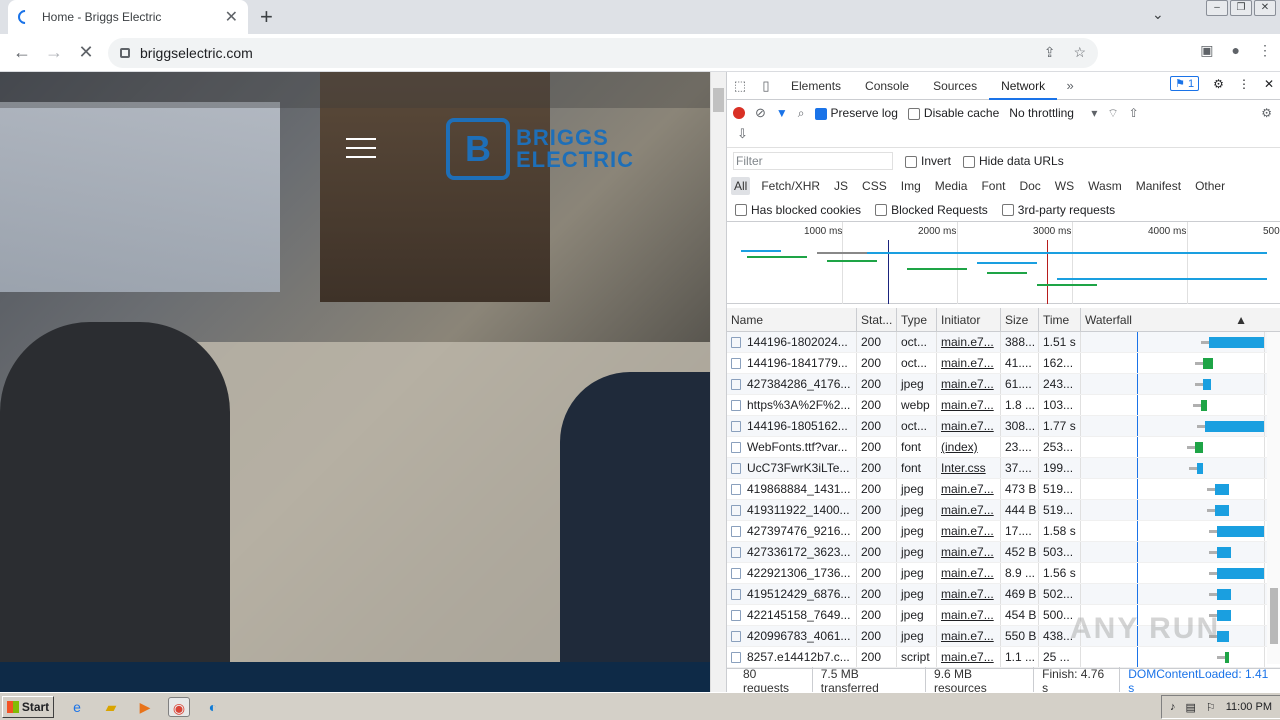 This screenshot has width=1280, height=720. What do you see at coordinates (1050, 52) in the screenshot?
I see `share-icon: ⇪` at bounding box center [1050, 52].